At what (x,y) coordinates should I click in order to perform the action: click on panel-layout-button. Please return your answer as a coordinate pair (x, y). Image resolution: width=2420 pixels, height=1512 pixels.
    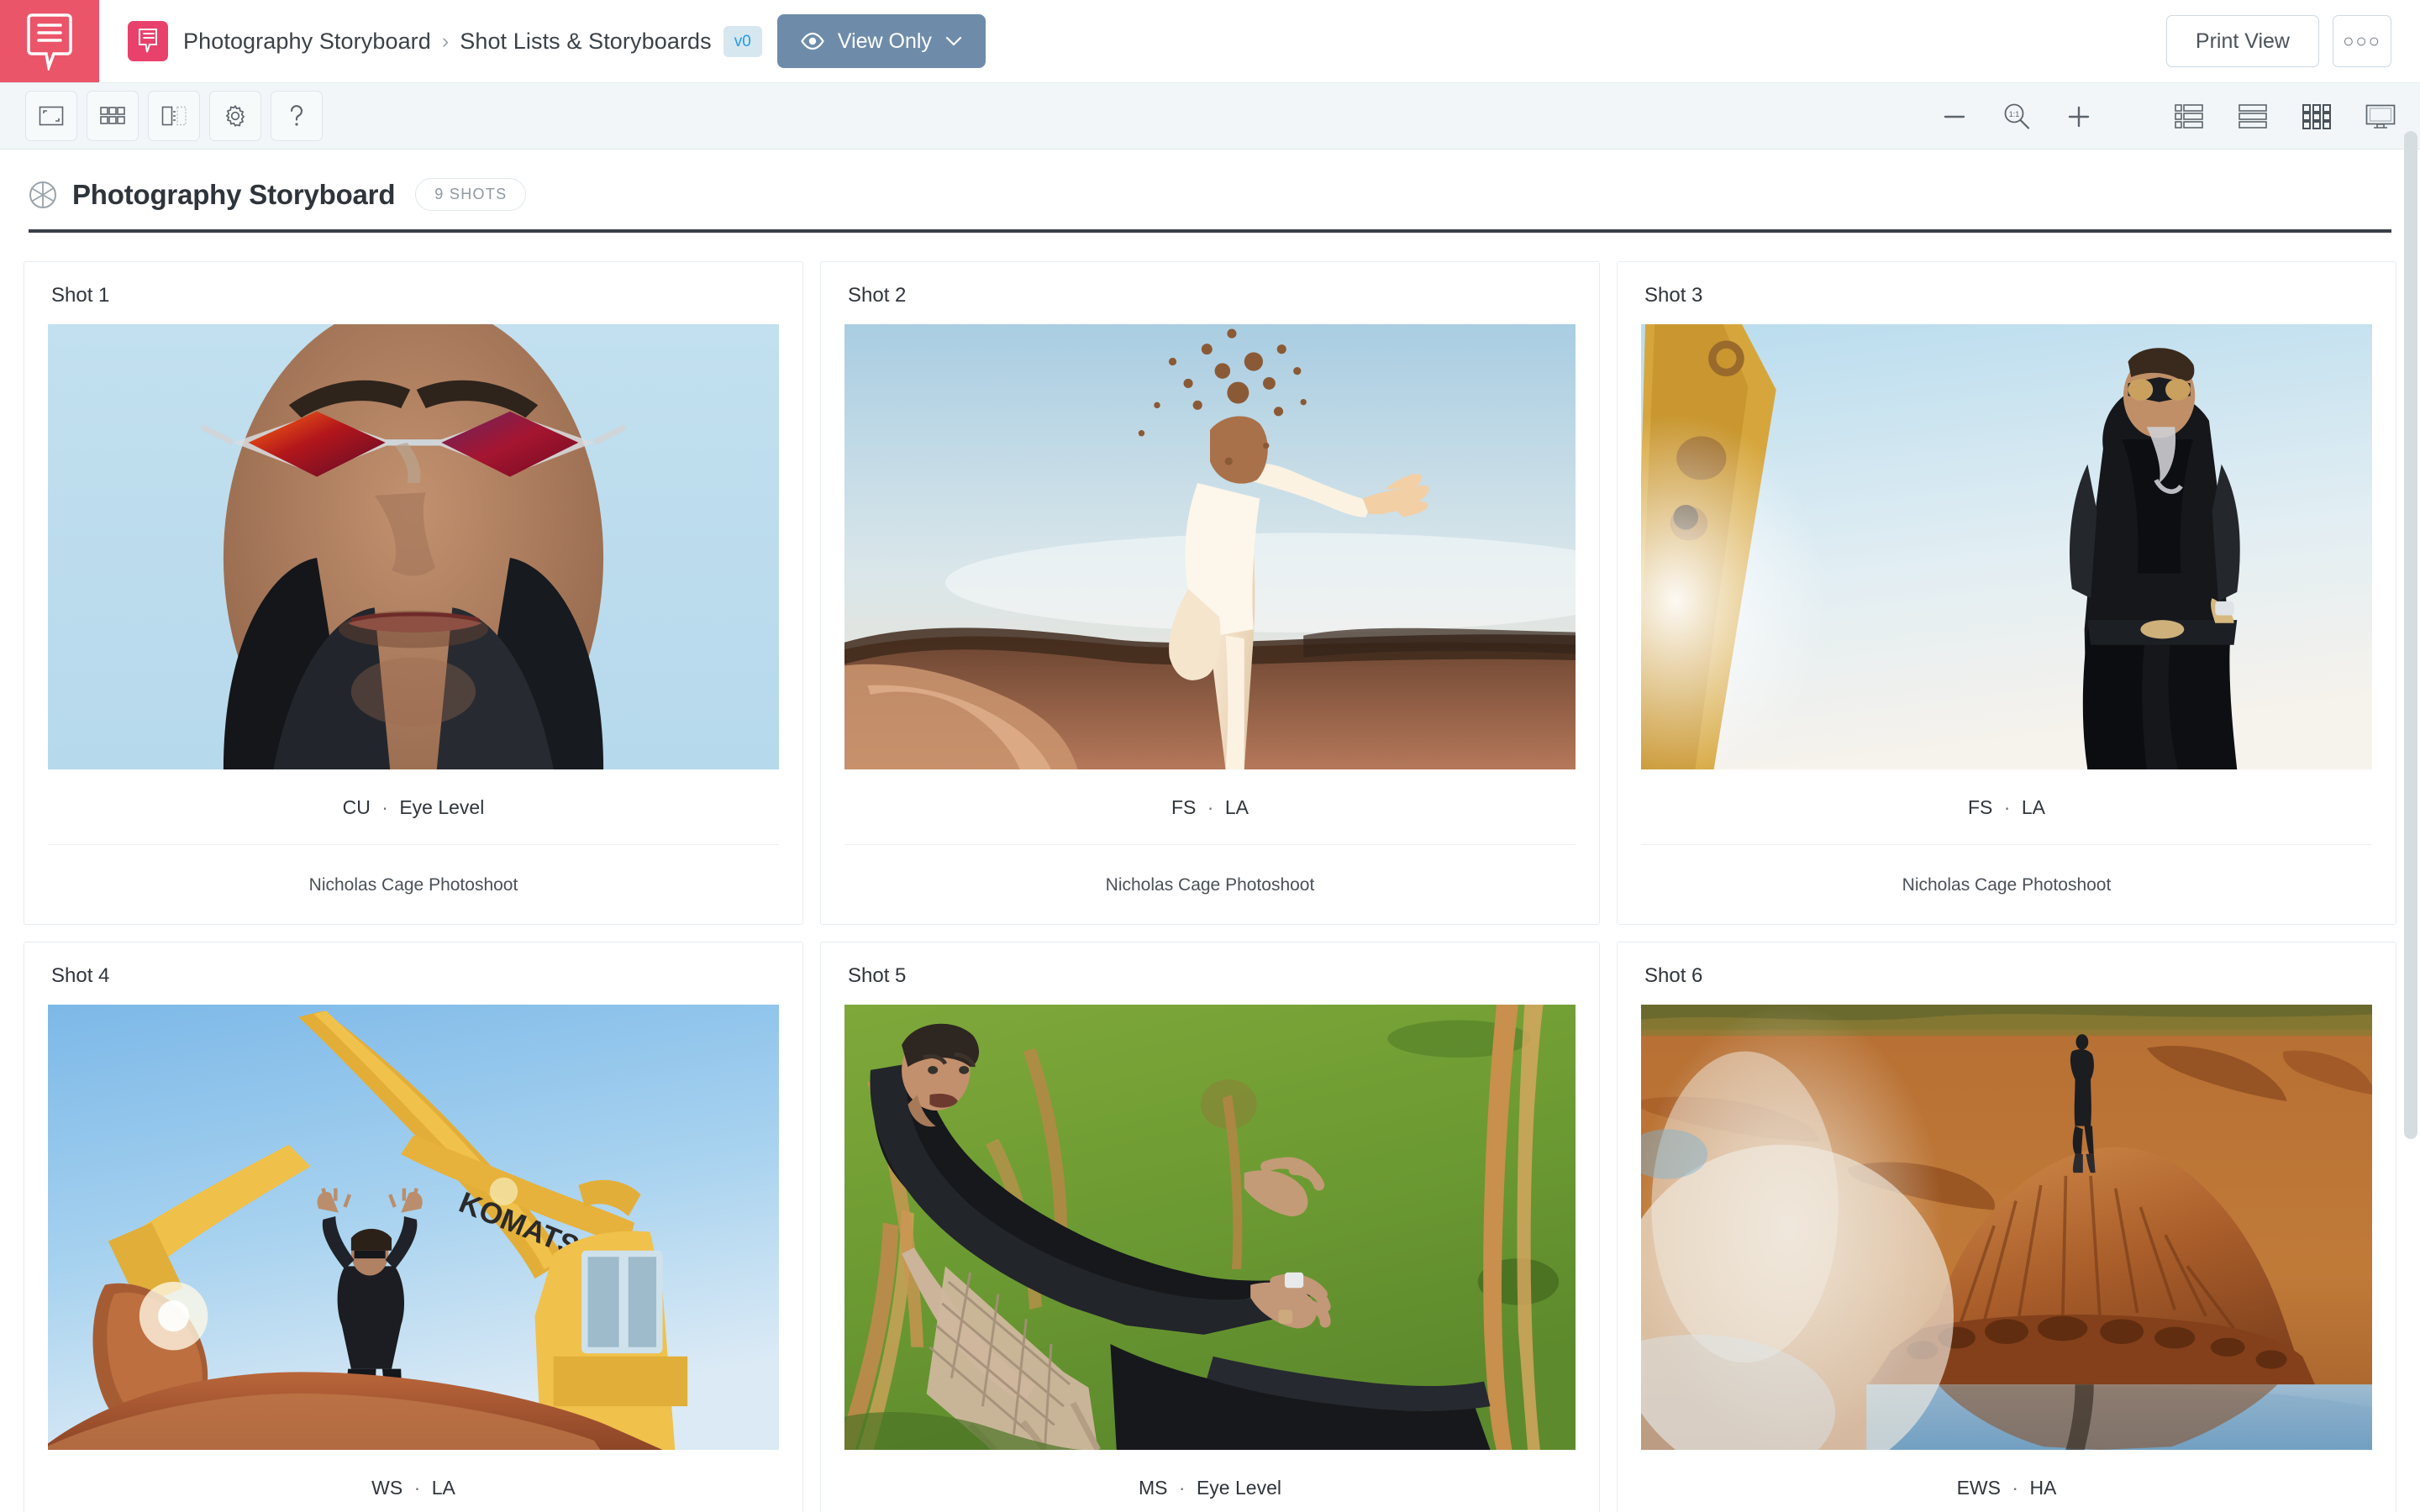
    Looking at the image, I should click on (174, 116).